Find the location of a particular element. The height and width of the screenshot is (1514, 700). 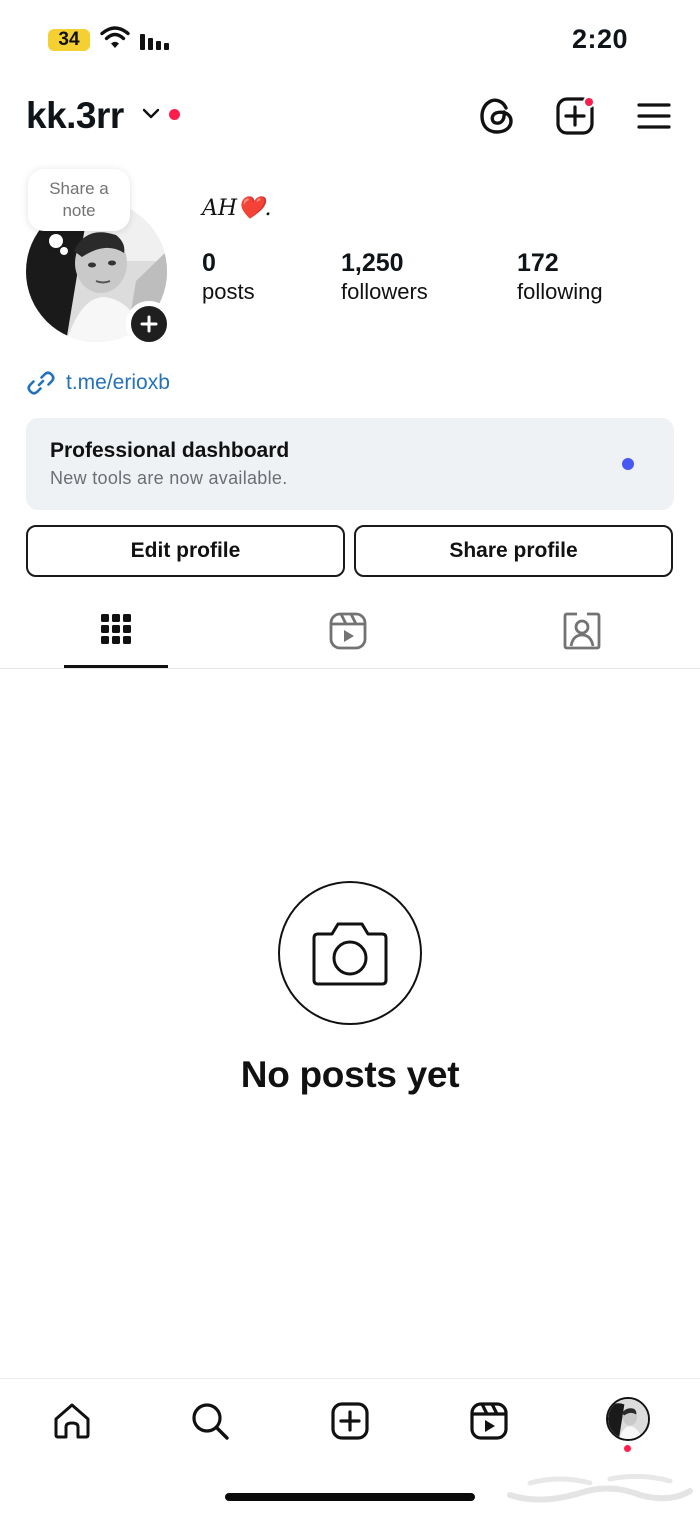

account-notification-dot is located at coordinates (174, 114).